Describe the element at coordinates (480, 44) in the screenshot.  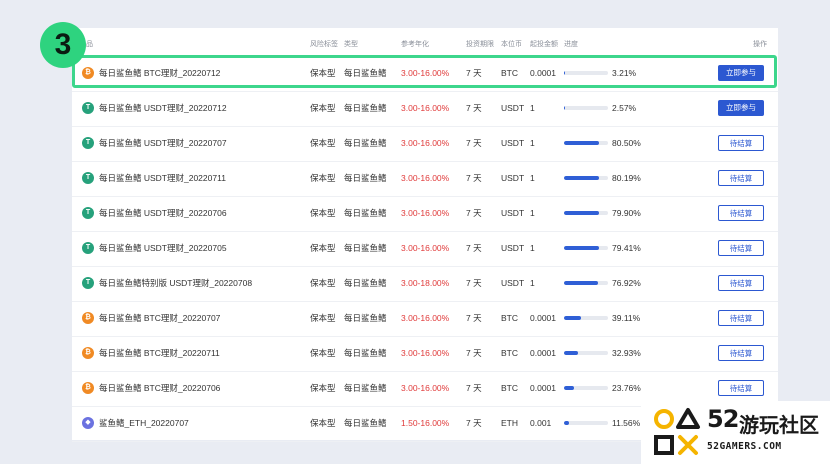
I see `header-period: 投资期限` at that location.